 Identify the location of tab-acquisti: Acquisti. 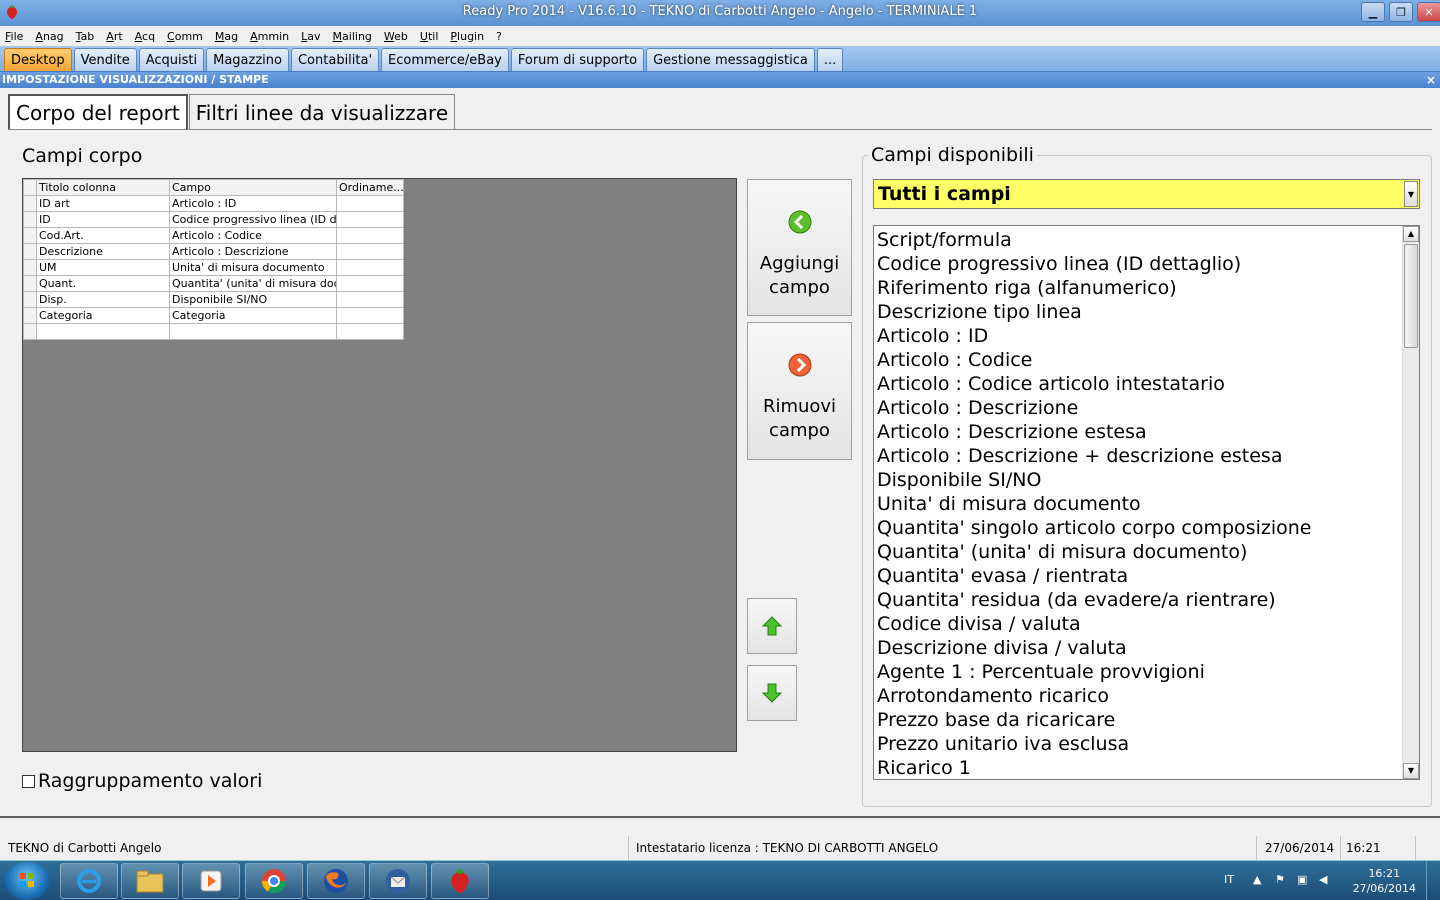
(171, 59).